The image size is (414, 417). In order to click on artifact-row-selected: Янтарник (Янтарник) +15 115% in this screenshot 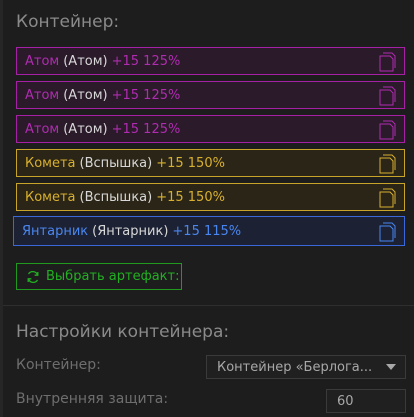, I will do `click(209, 231)`.